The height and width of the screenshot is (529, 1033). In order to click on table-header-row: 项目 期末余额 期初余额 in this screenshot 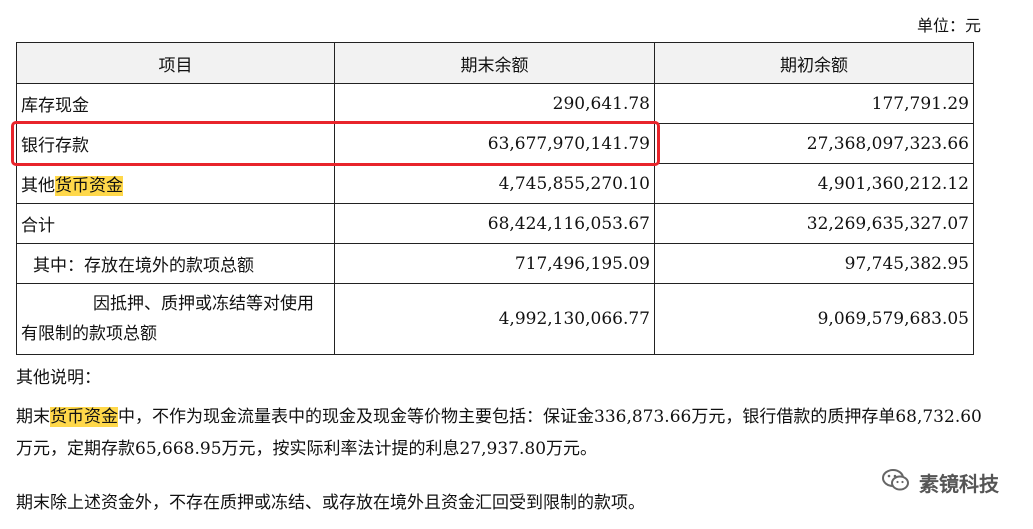, I will do `click(495, 63)`.